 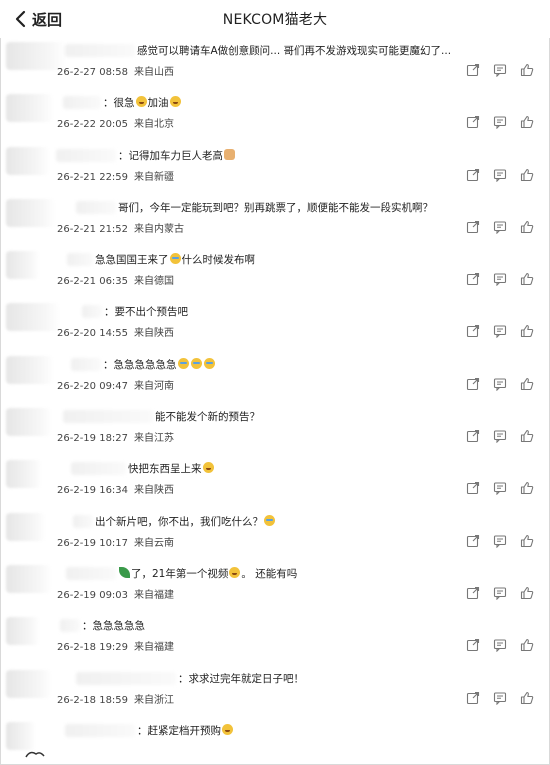 What do you see at coordinates (269, 573) in the screenshot?
I see `comment-body-continued: 。 还能有吗` at bounding box center [269, 573].